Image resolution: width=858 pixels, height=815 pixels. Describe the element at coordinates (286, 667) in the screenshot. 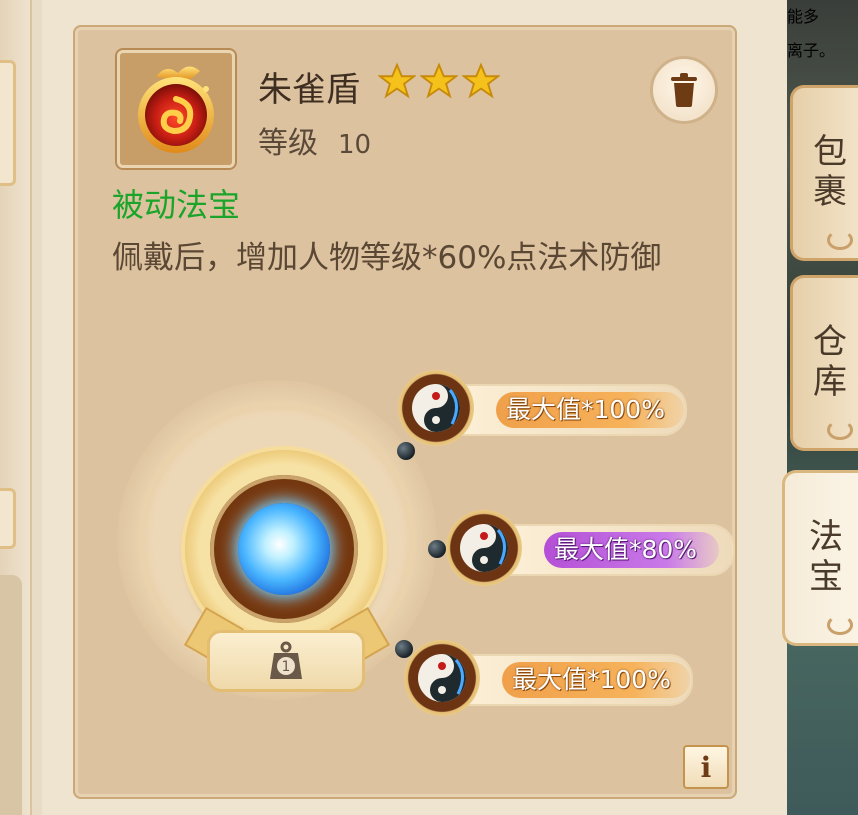

I see `slot-badge-number: 1` at that location.